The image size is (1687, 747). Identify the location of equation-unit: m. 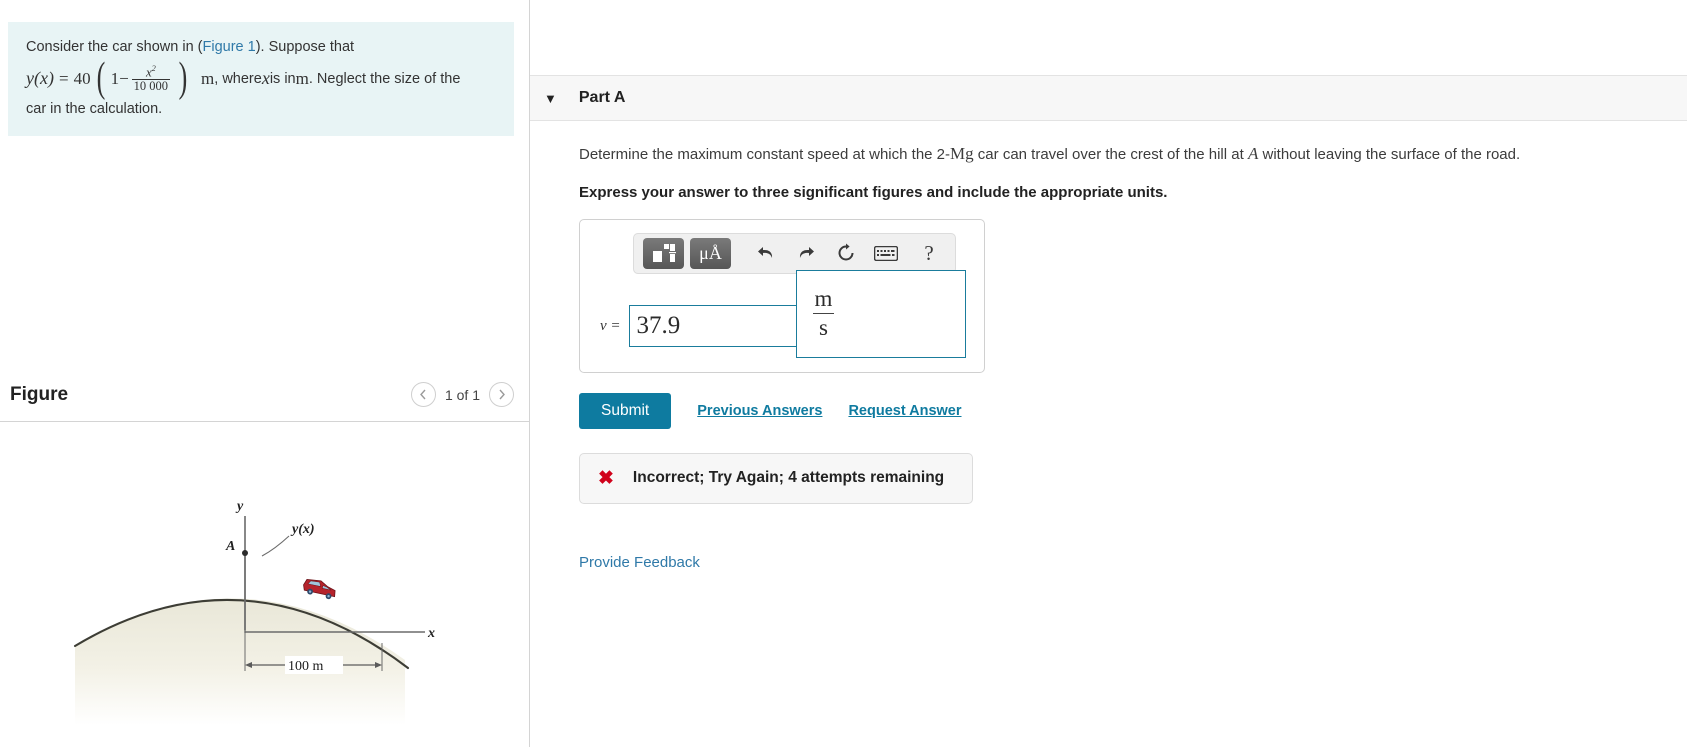
(208, 78).